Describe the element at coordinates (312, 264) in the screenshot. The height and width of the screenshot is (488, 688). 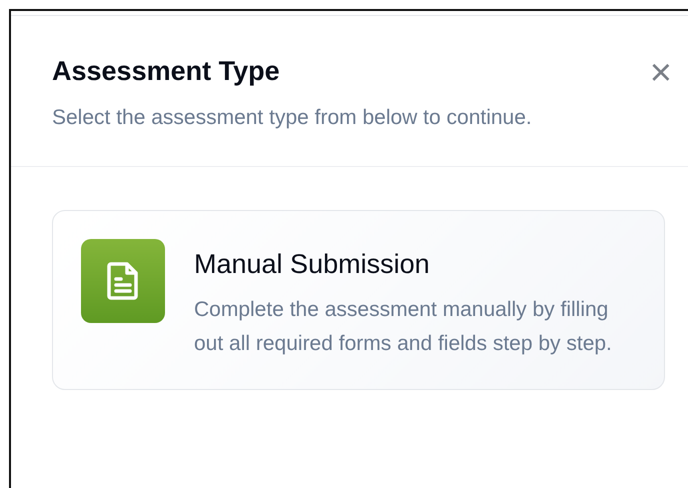
I see `option-title: Manual Submission` at that location.